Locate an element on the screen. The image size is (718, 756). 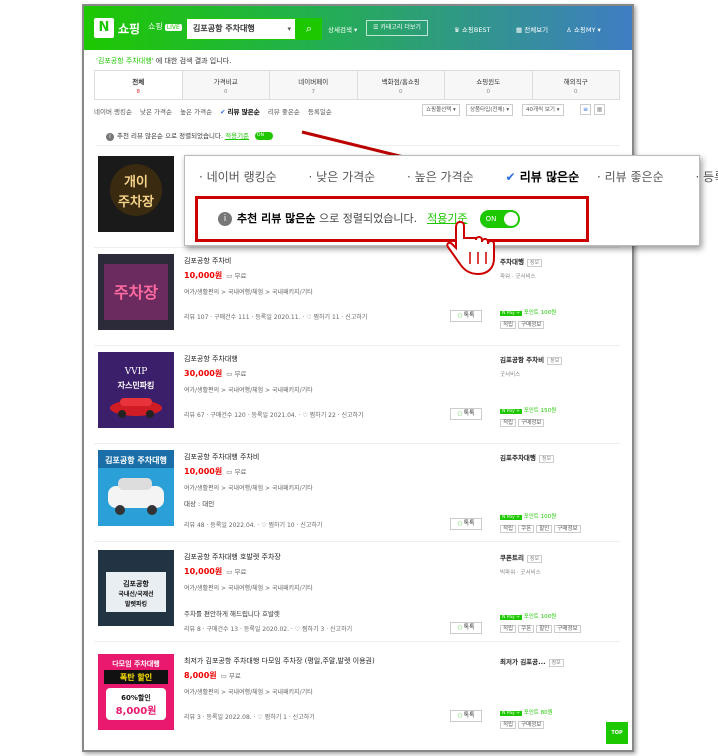
zoom-sort-most-reviews: 리뷰 많은순 is located at coordinates (543, 177).